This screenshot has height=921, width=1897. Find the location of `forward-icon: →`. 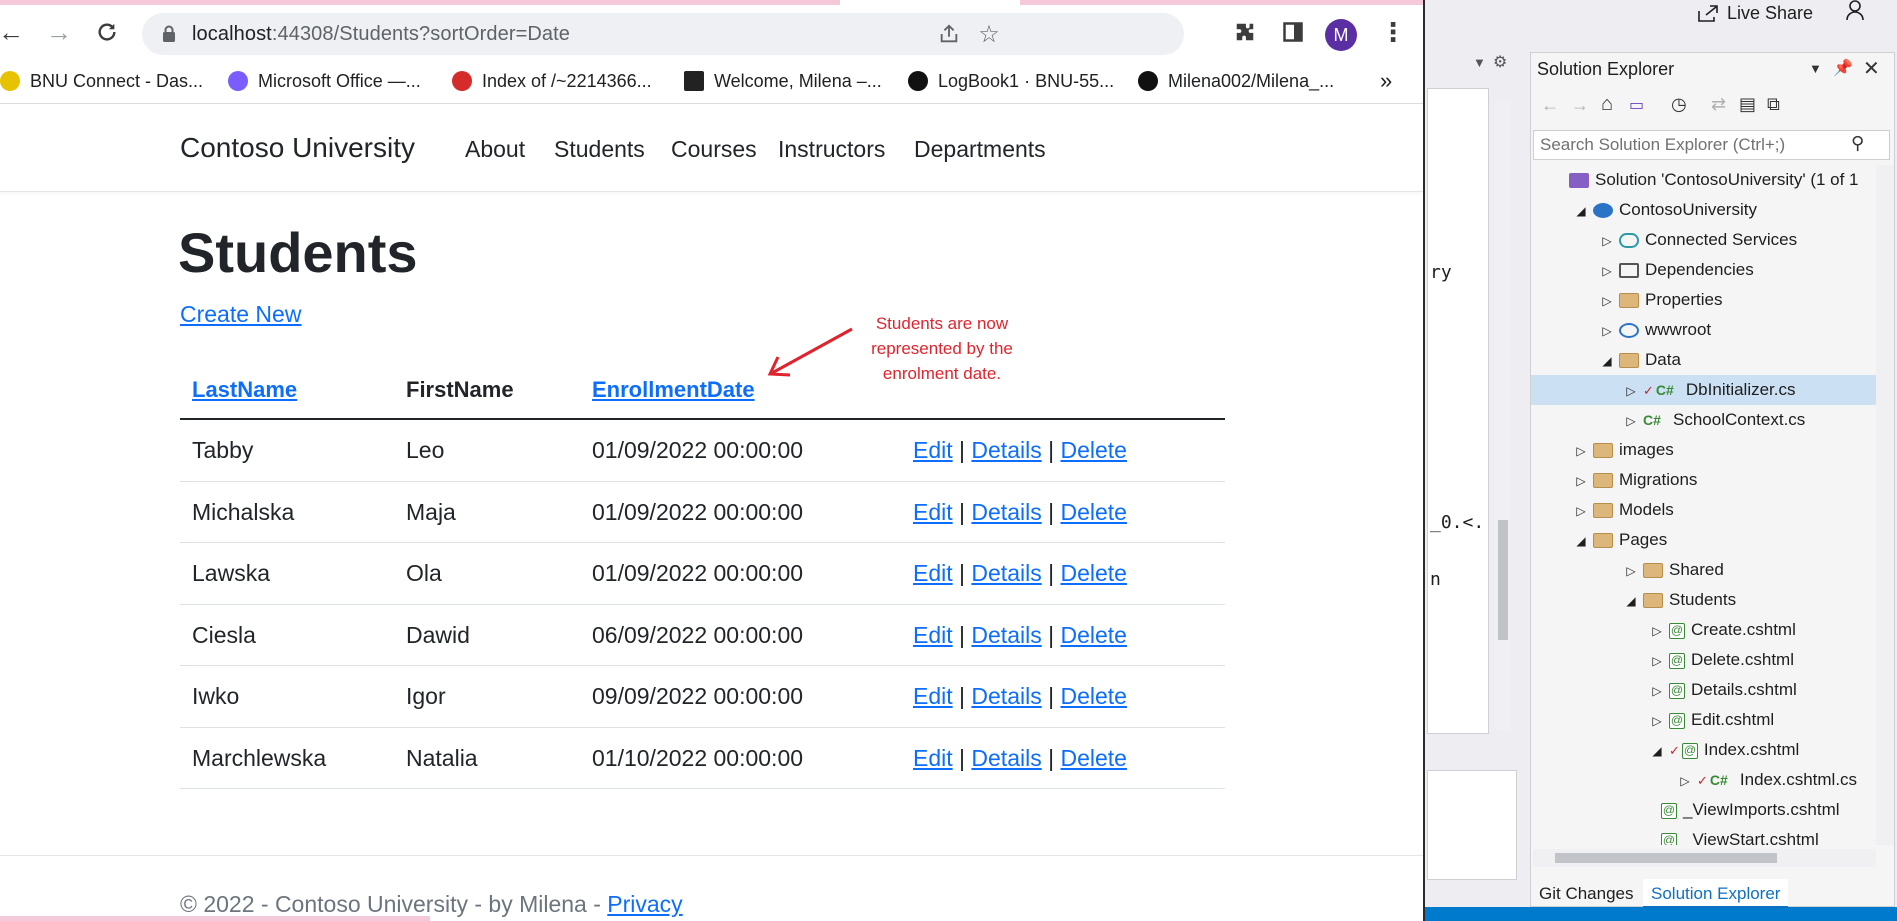

forward-icon: → is located at coordinates (1580, 105).